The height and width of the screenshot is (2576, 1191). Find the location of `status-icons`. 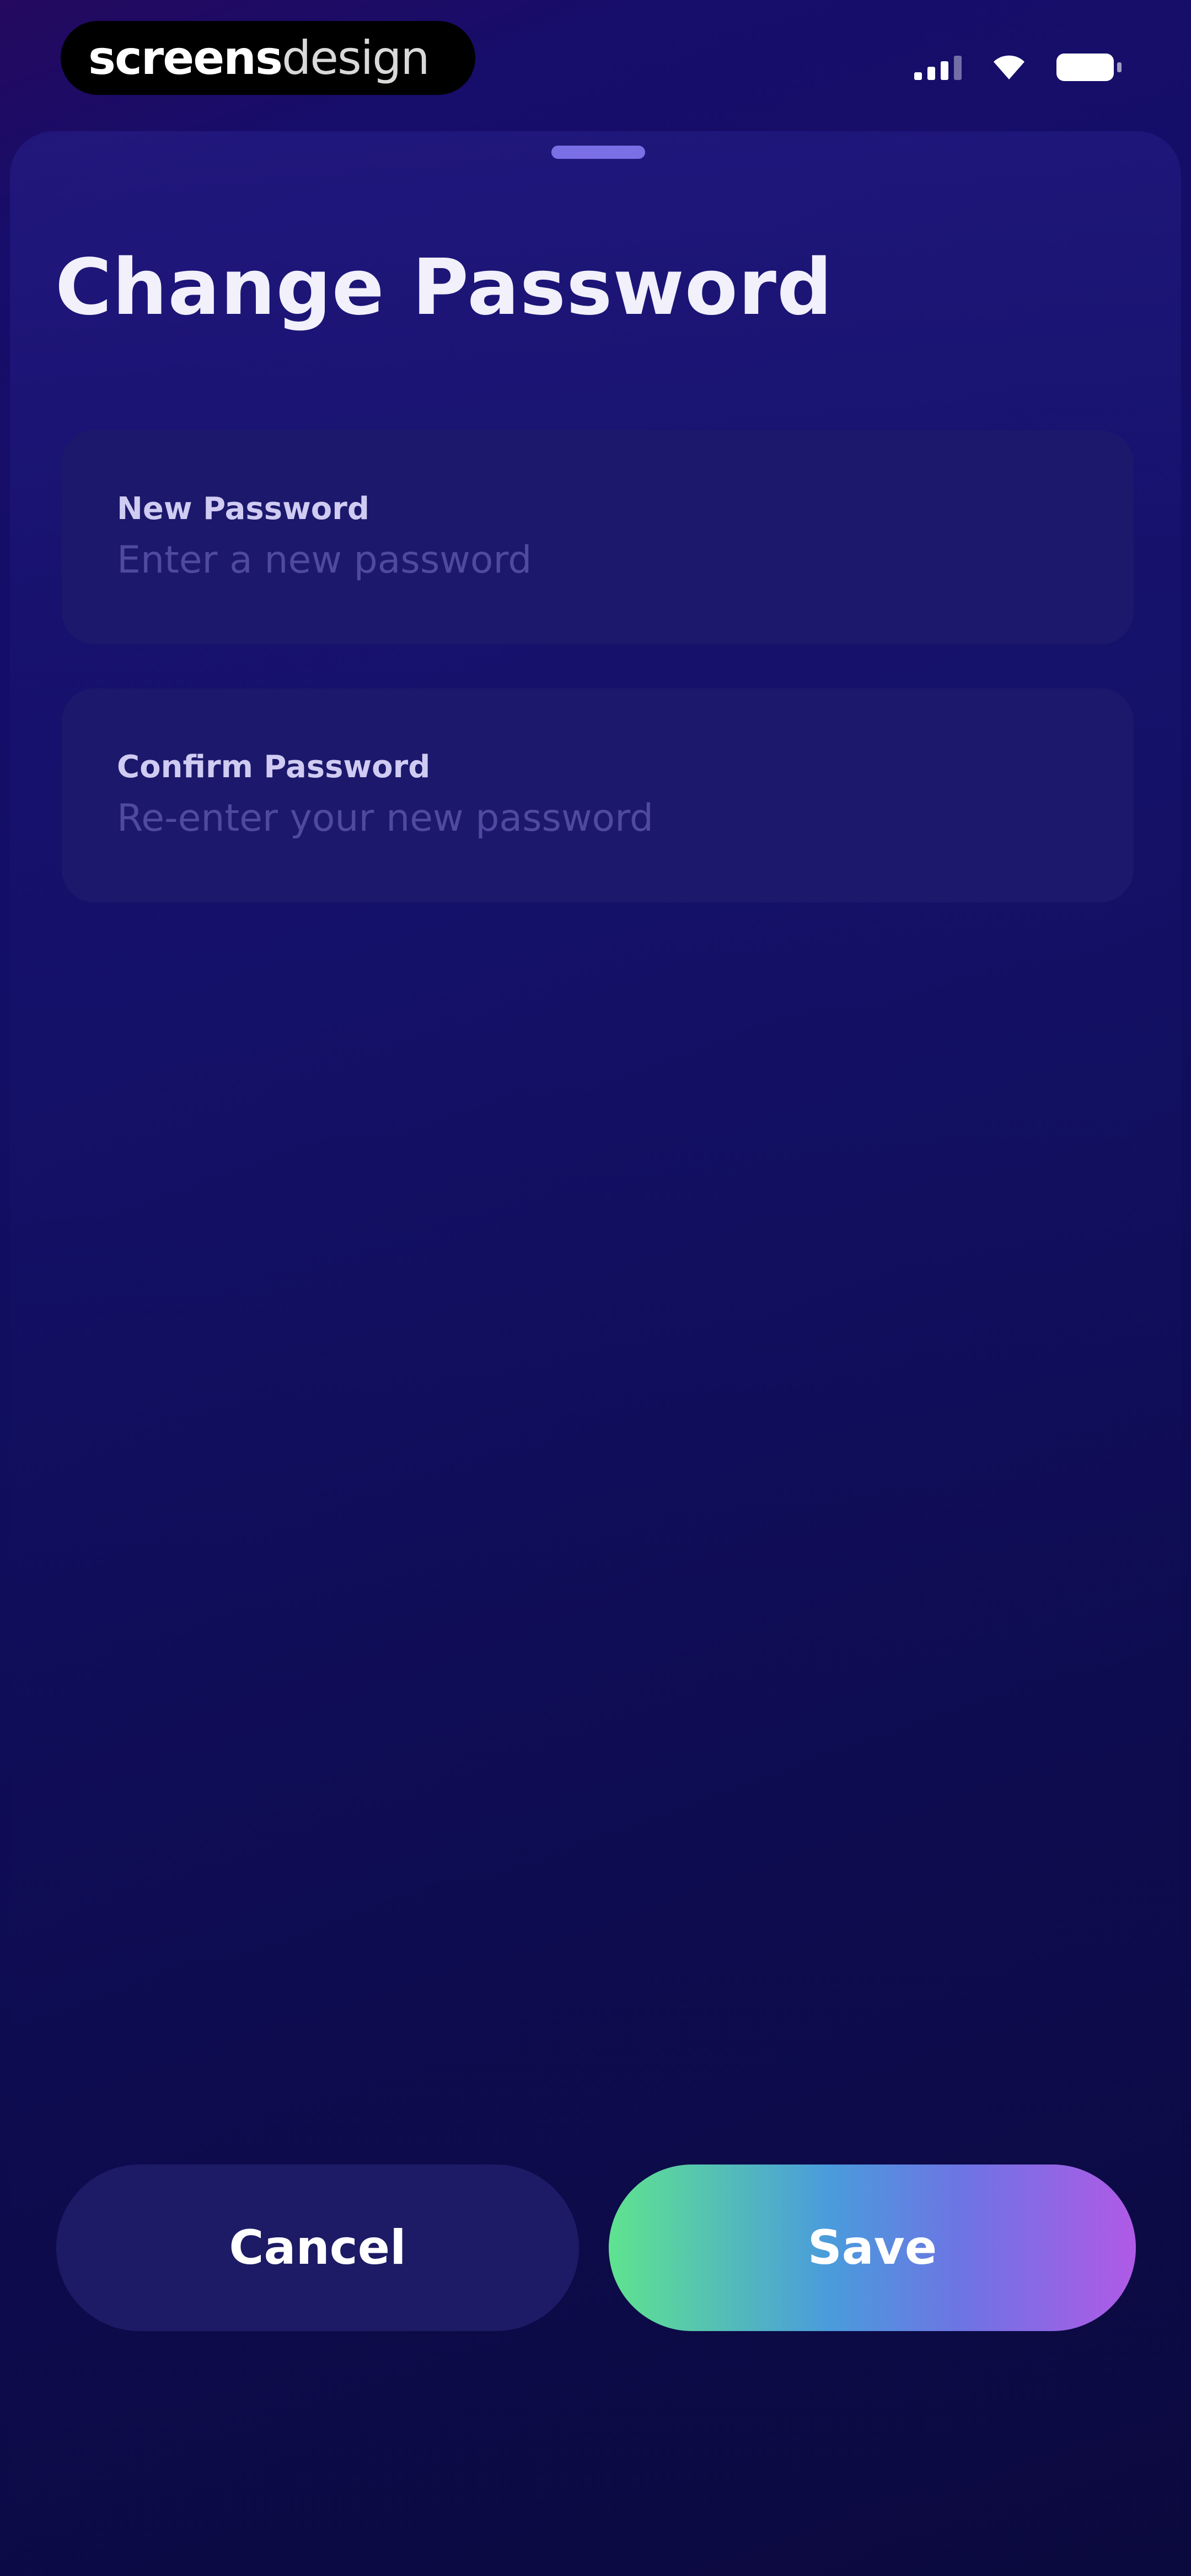

status-icons is located at coordinates (1018, 67).